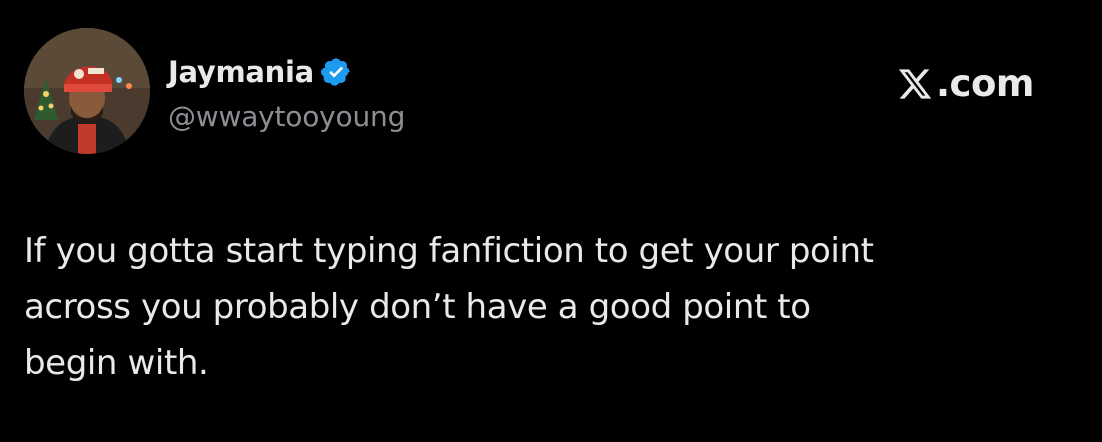  I want to click on author-name-row: Jaymania, so click(260, 72).